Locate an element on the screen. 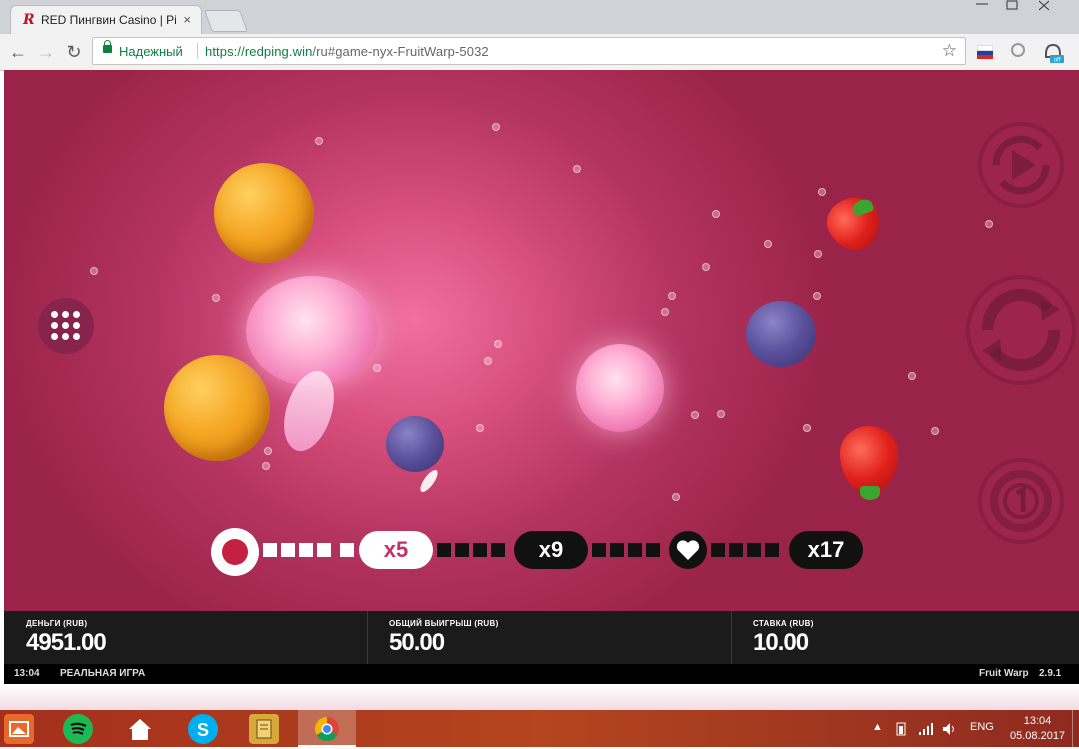 This screenshot has height=749, width=1079. spotify-icon is located at coordinates (78, 729).